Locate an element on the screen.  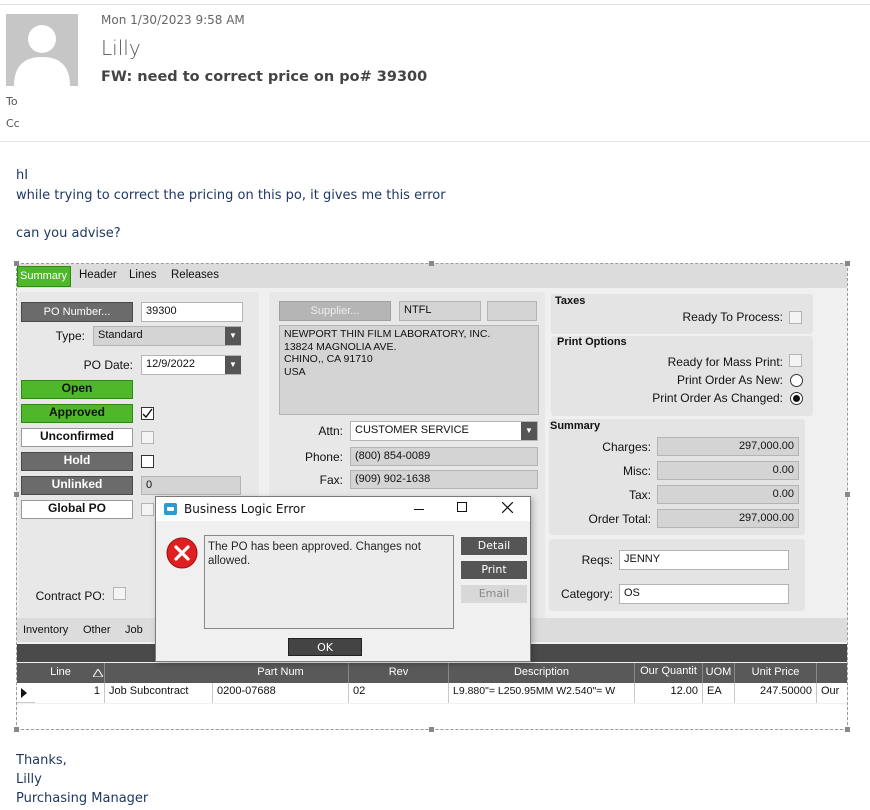
attn-label: Attn: is located at coordinates (330, 431).